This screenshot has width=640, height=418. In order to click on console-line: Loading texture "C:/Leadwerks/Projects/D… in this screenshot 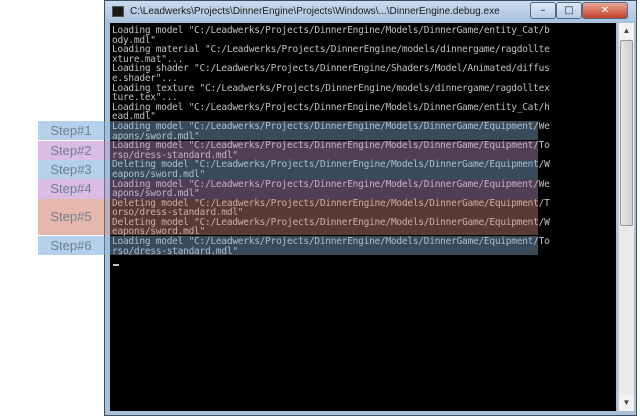, I will do `click(331, 88)`.